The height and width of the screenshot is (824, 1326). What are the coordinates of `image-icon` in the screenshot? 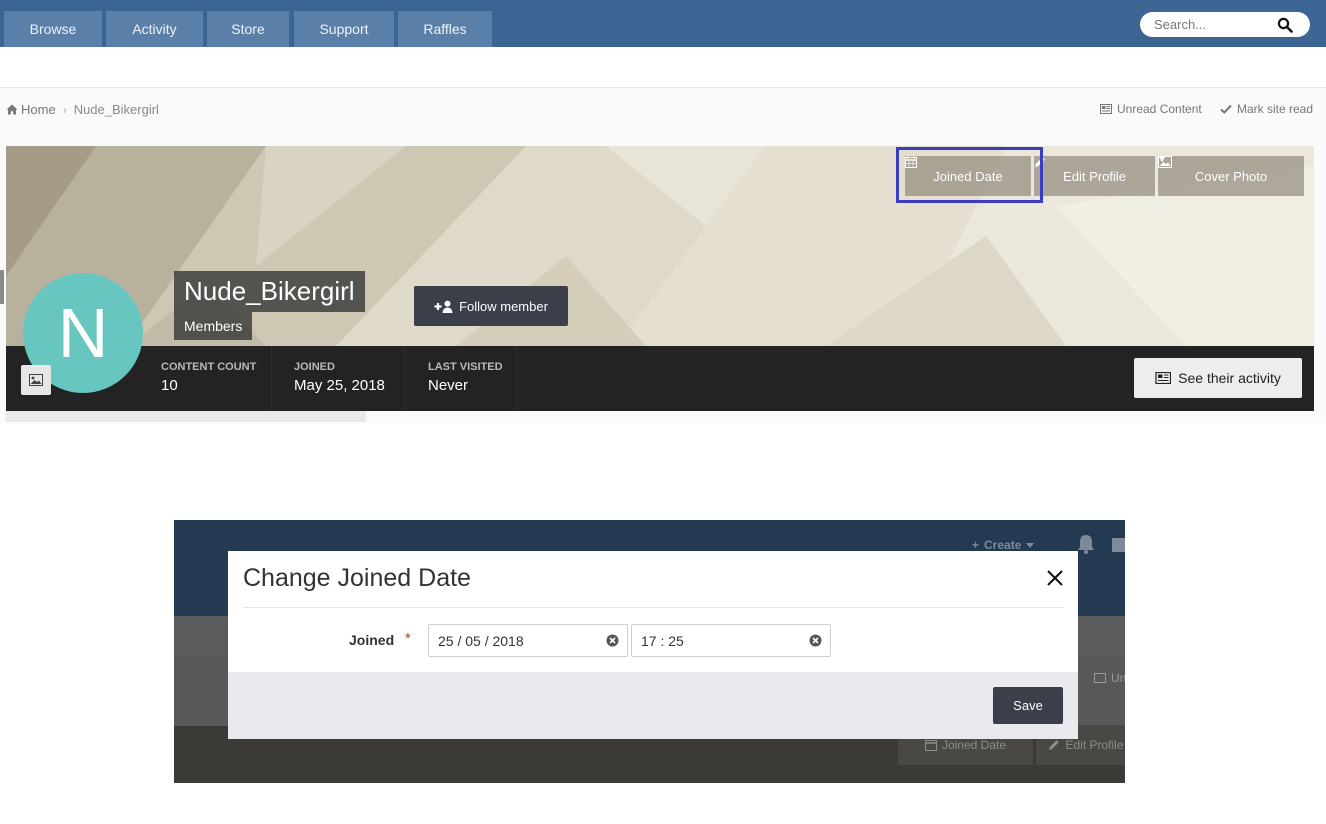 It's located at (36, 380).